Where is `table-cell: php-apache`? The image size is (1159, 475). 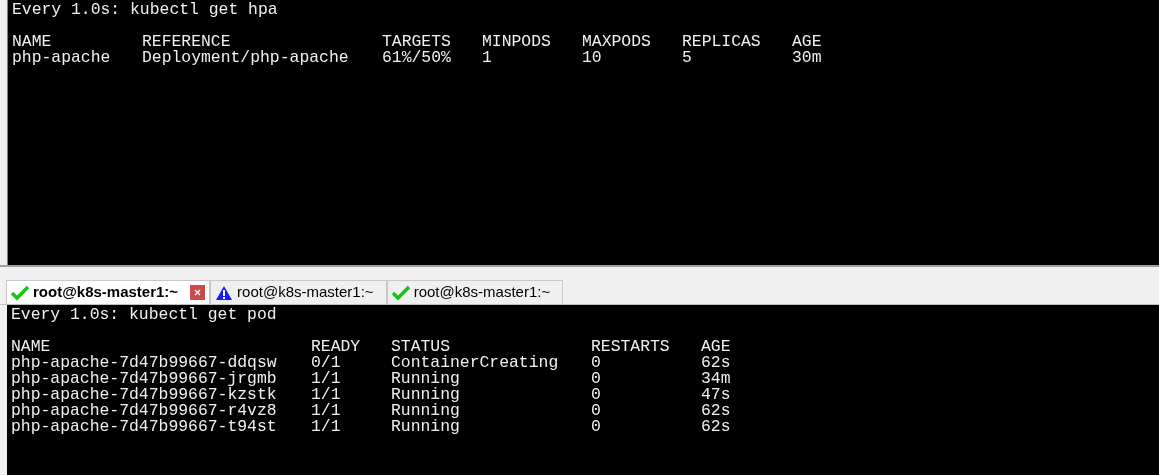 table-cell: php-apache is located at coordinates (61, 57).